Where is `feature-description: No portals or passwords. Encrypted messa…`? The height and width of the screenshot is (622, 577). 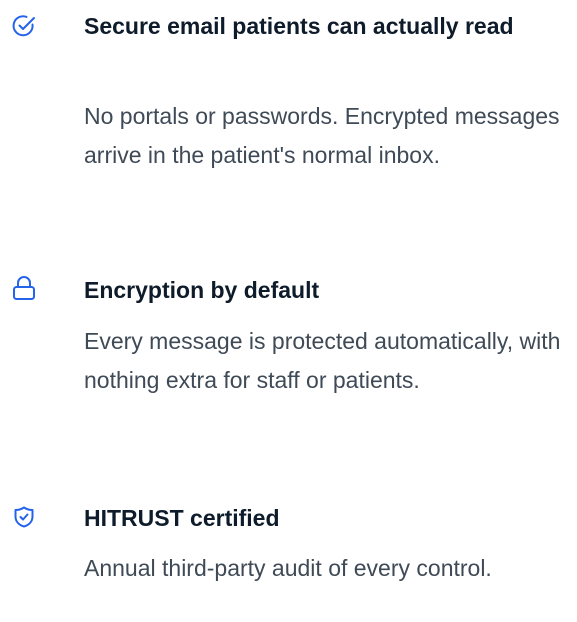 feature-description: No portals or passwords. Encrypted messa… is located at coordinates (322, 135).